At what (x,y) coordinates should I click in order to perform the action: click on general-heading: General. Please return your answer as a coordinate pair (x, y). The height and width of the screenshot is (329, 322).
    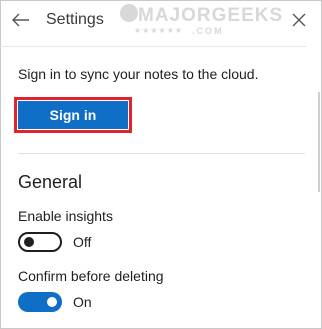
    Looking at the image, I should click on (50, 182).